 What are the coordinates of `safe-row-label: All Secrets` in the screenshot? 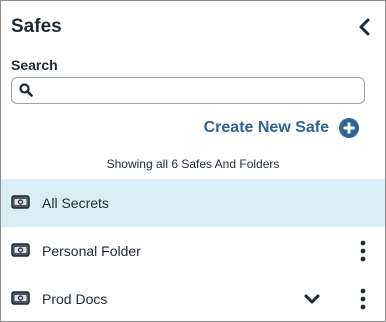 It's located at (75, 203).